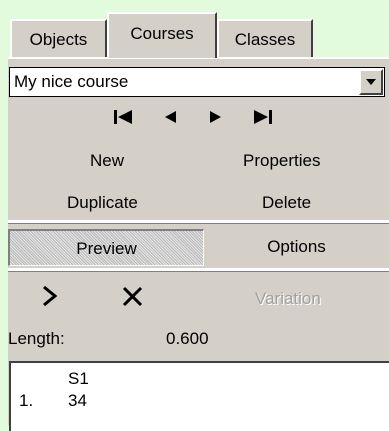 Image resolution: width=389 pixels, height=431 pixels. Describe the element at coordinates (263, 117) in the screenshot. I see `last-icon` at that location.